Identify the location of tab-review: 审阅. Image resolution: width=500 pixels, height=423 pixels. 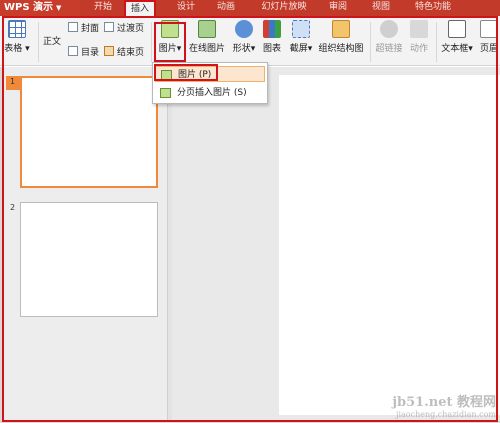
(338, 8).